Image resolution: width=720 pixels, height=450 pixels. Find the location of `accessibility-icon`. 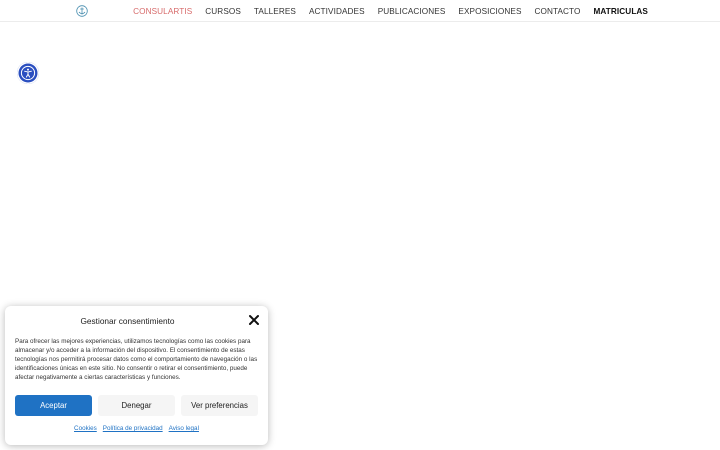

accessibility-icon is located at coordinates (28, 73).